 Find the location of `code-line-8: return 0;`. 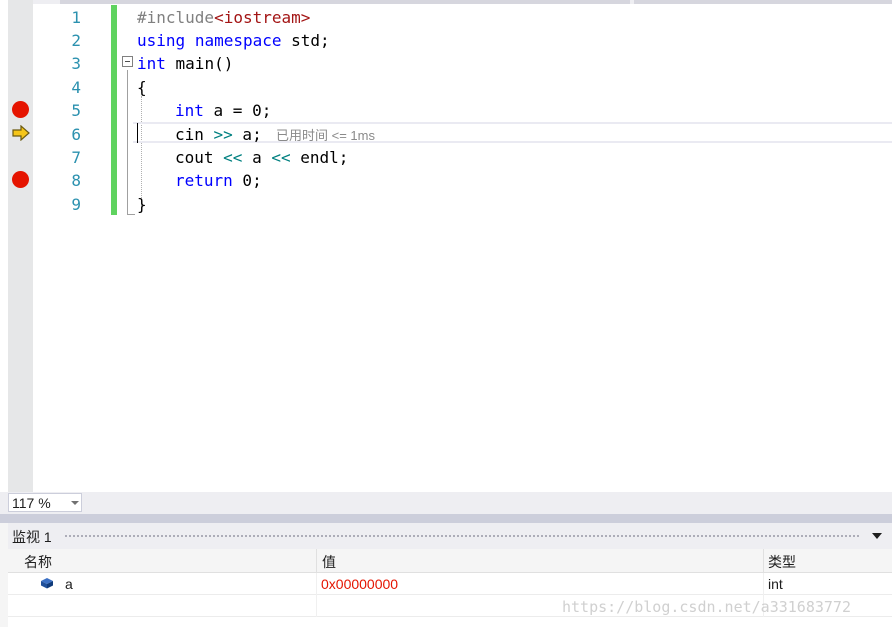

code-line-8: return 0; is located at coordinates (218, 180).